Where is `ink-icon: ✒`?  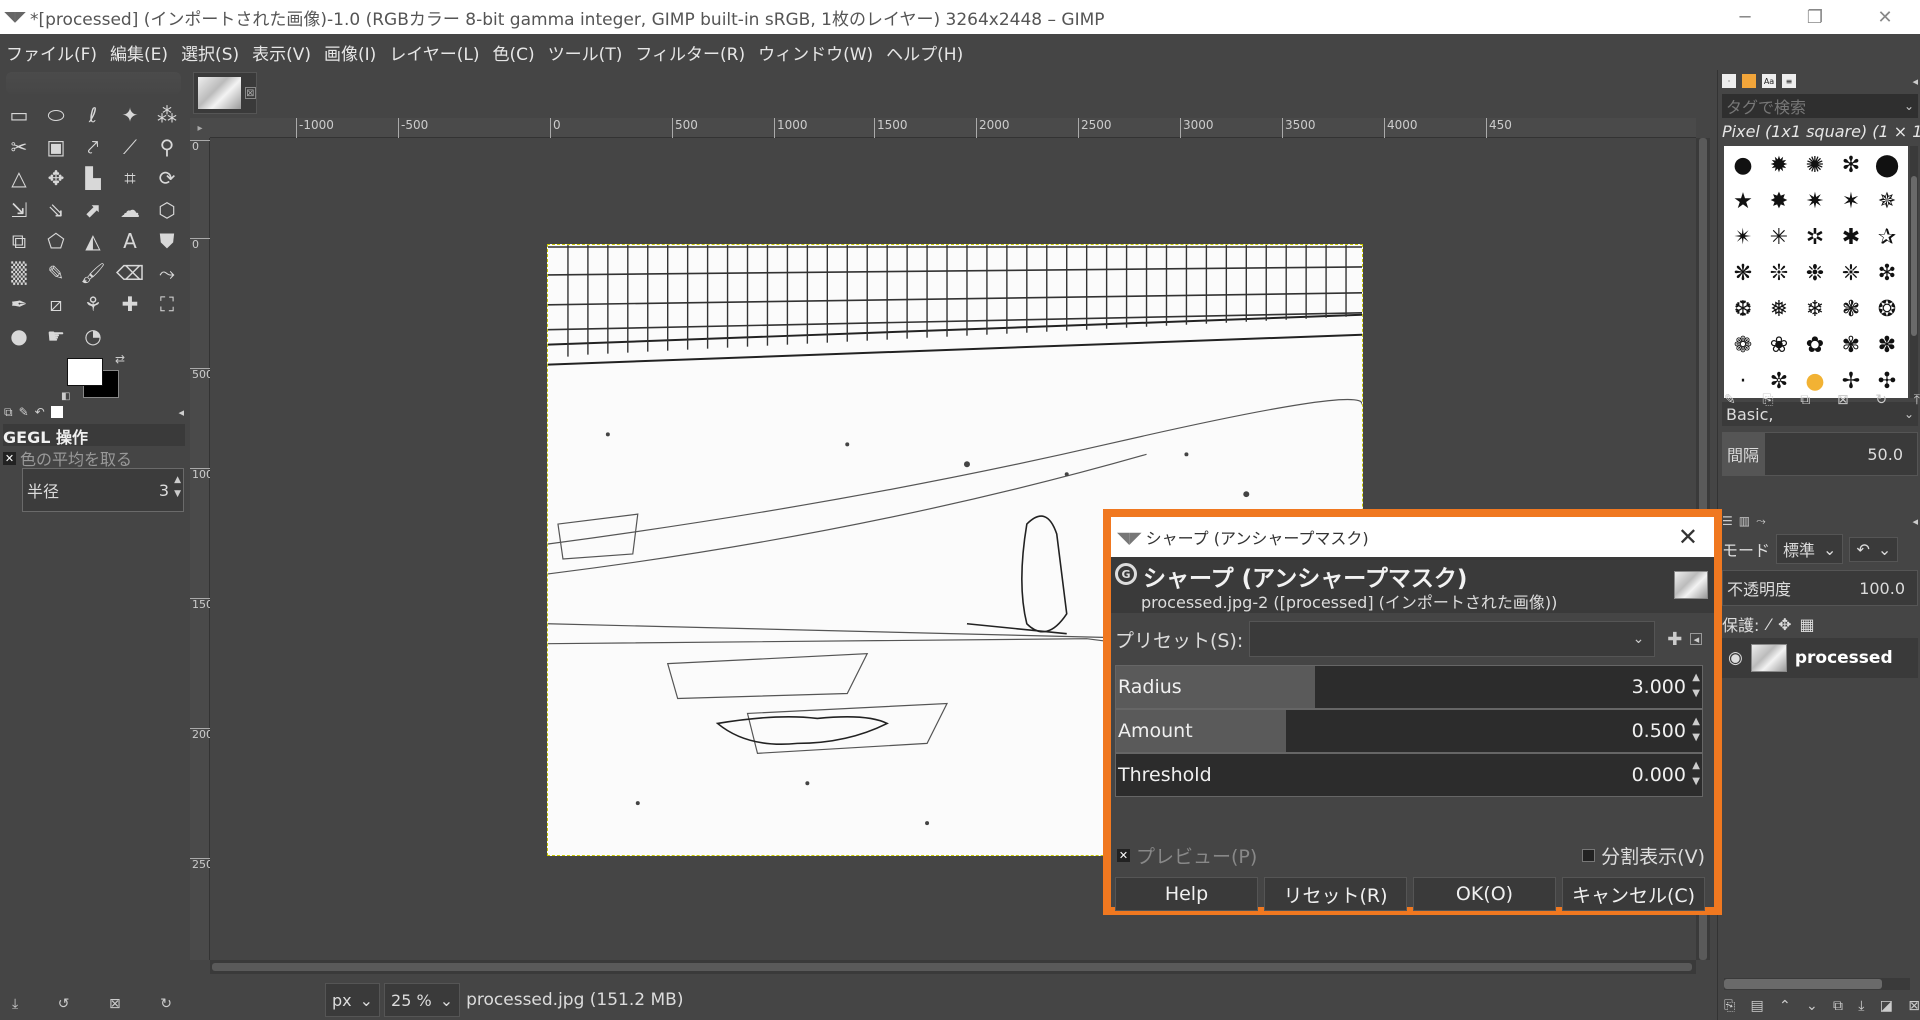
ink-icon: ✒ is located at coordinates (19, 304).